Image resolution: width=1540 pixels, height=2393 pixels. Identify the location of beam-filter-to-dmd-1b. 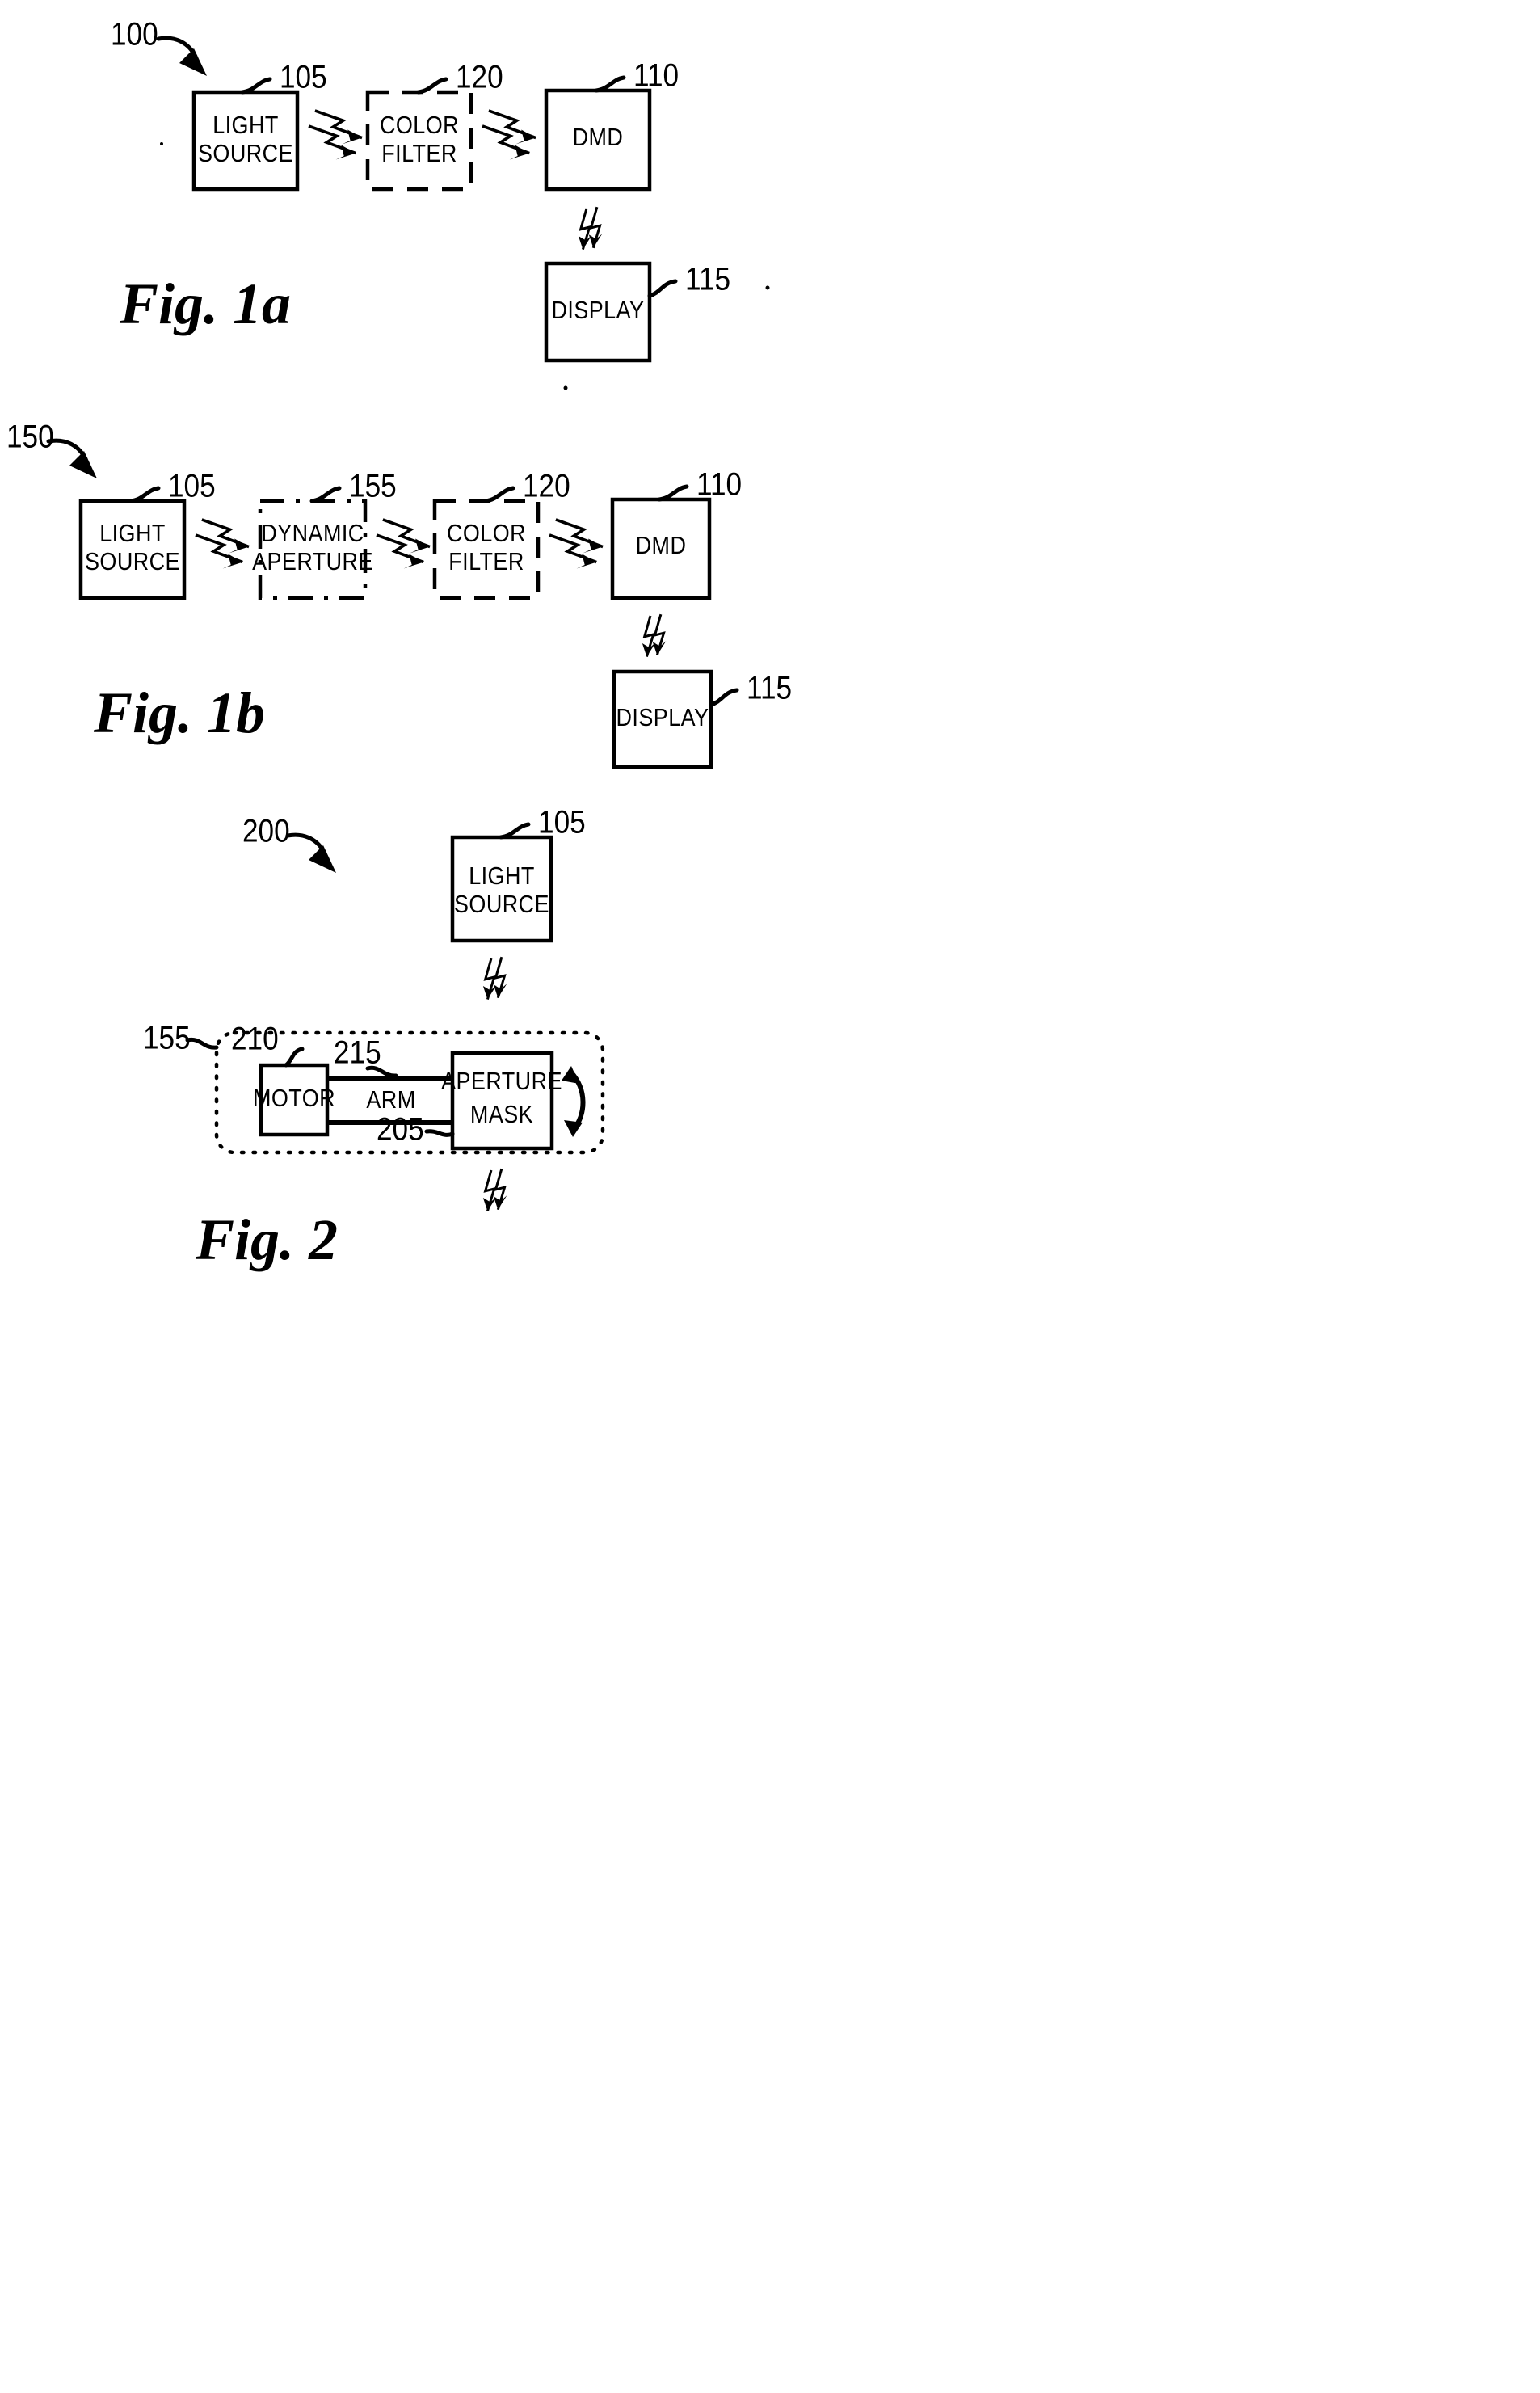
(576, 544).